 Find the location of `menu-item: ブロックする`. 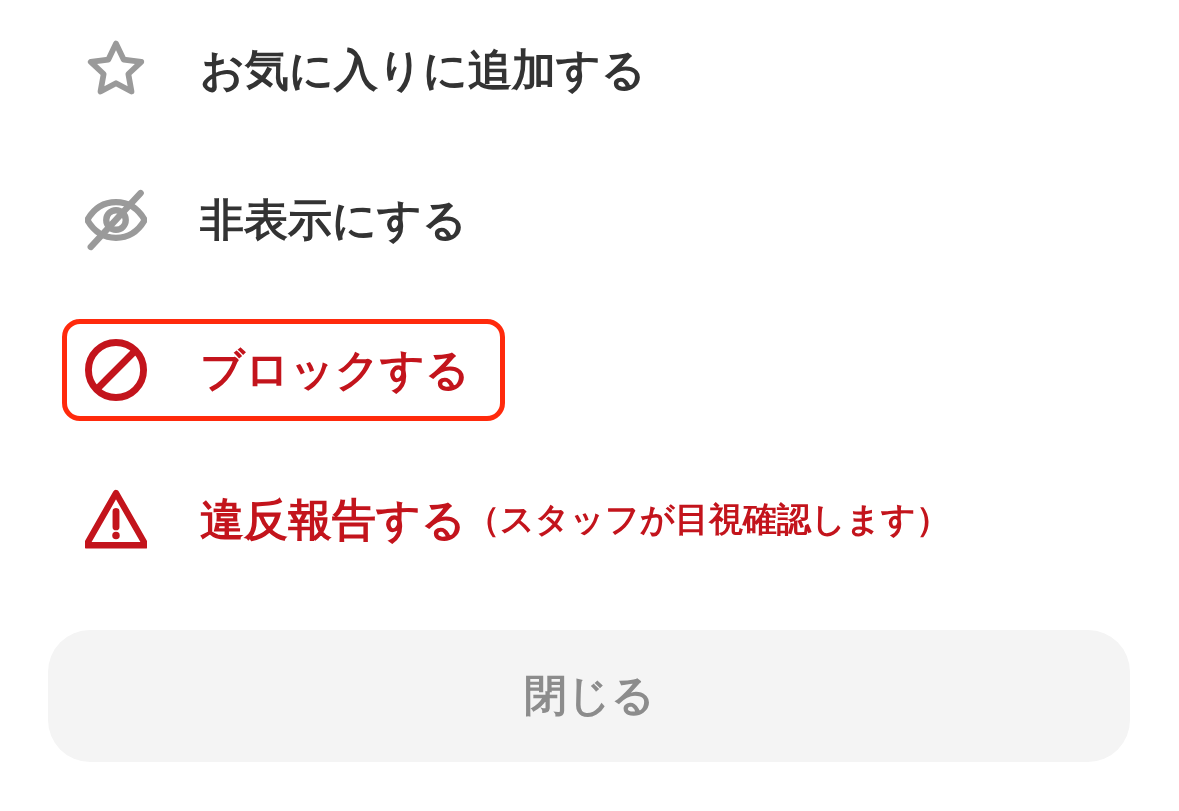

menu-item: ブロックする is located at coordinates (283, 370).